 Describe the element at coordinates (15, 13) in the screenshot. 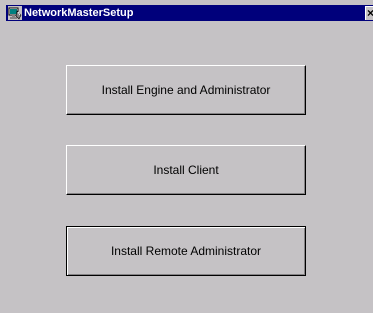

I see `setup-app-icon` at that location.